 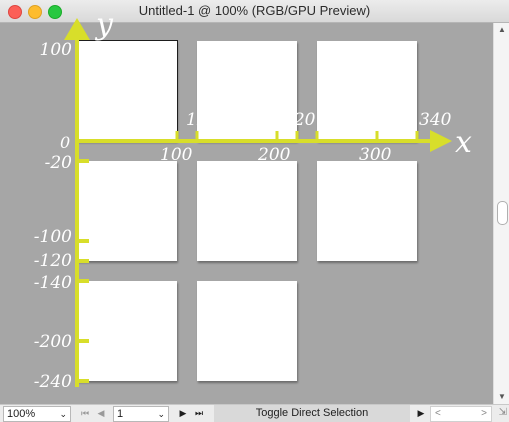 I want to click on x-label-200: 200, so click(x=274, y=155).